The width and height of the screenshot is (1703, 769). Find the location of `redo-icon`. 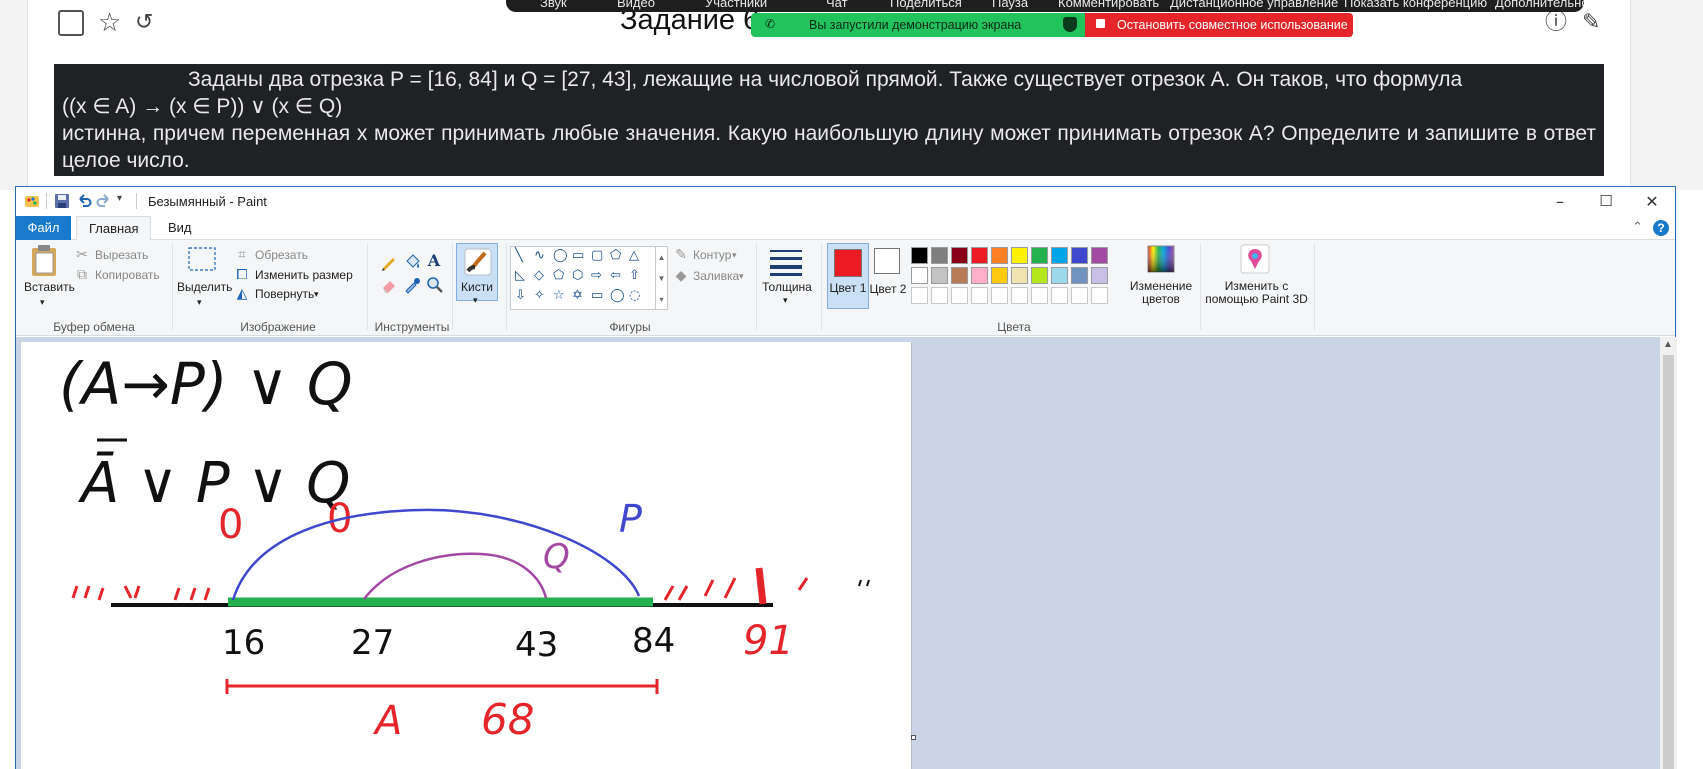

redo-icon is located at coordinates (104, 201).